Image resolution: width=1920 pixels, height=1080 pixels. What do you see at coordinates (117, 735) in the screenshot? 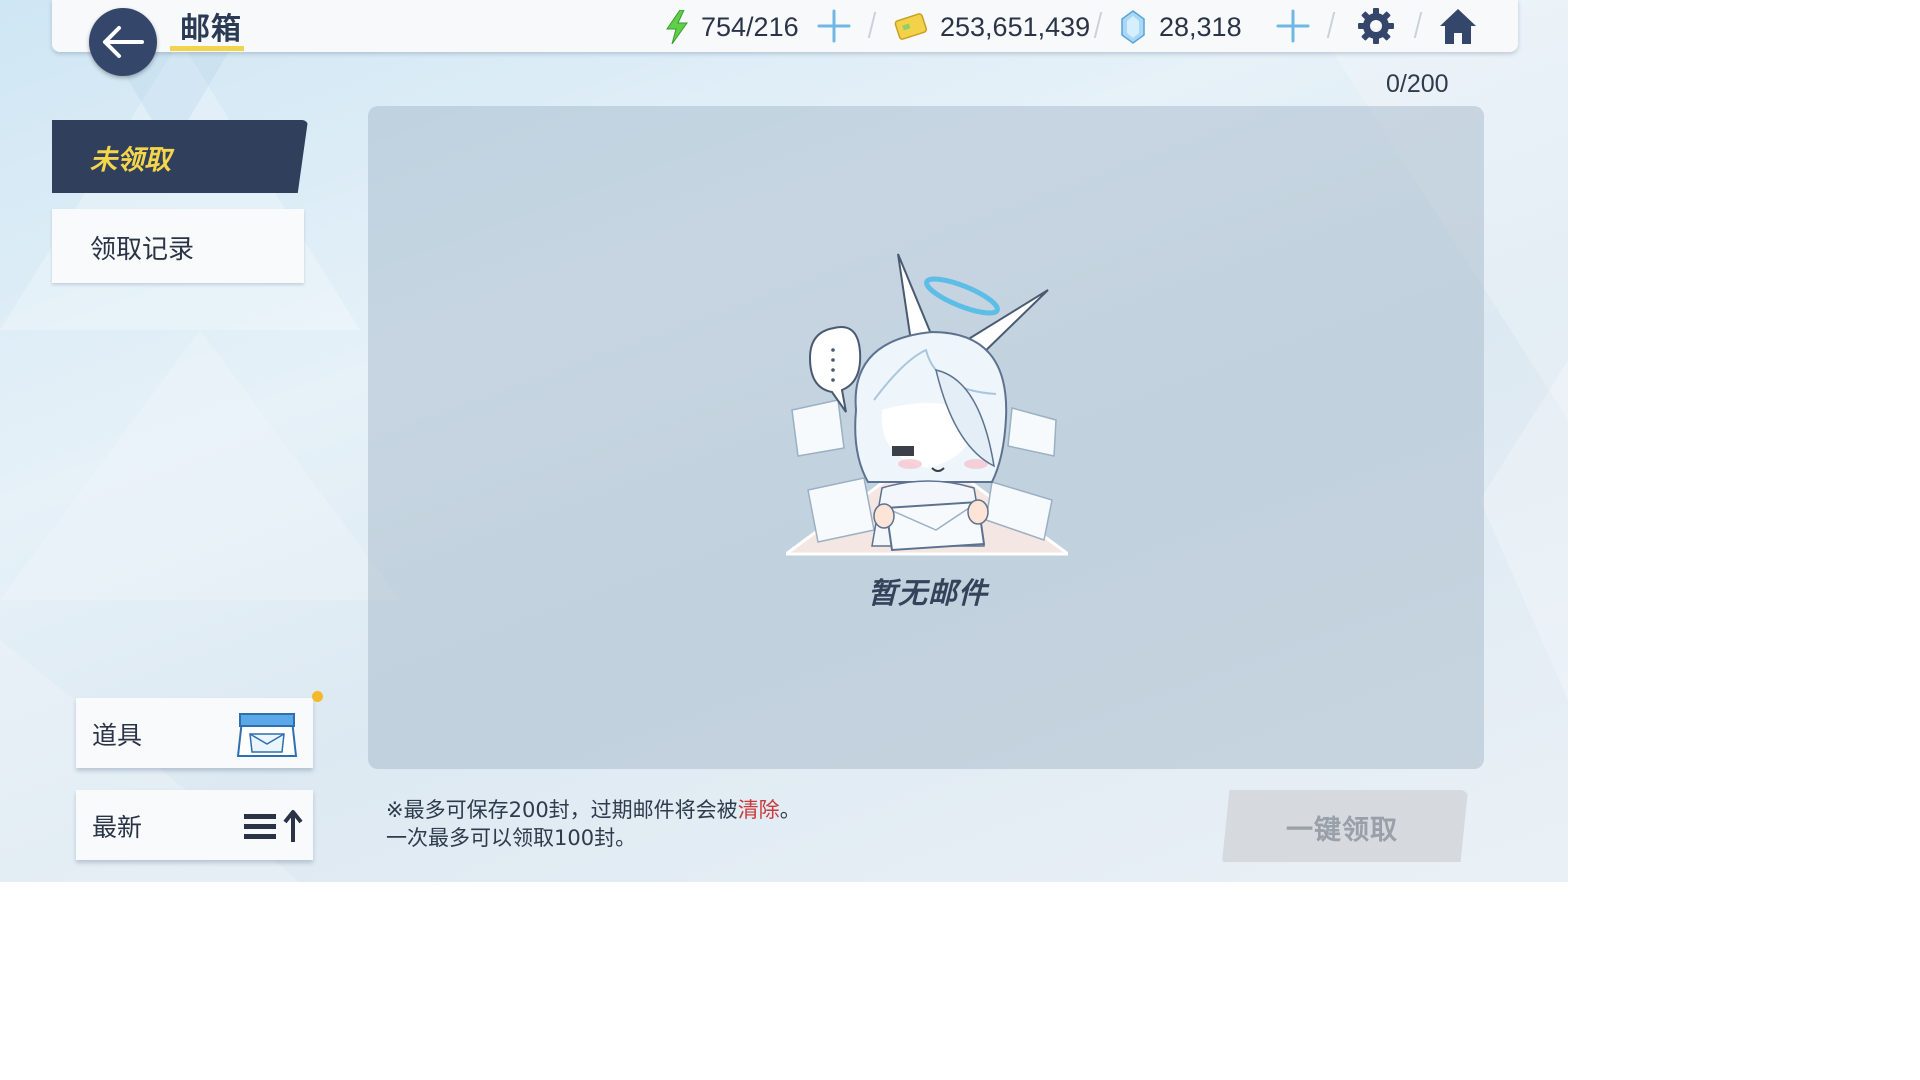
I see `item-filter-label: 道具` at bounding box center [117, 735].